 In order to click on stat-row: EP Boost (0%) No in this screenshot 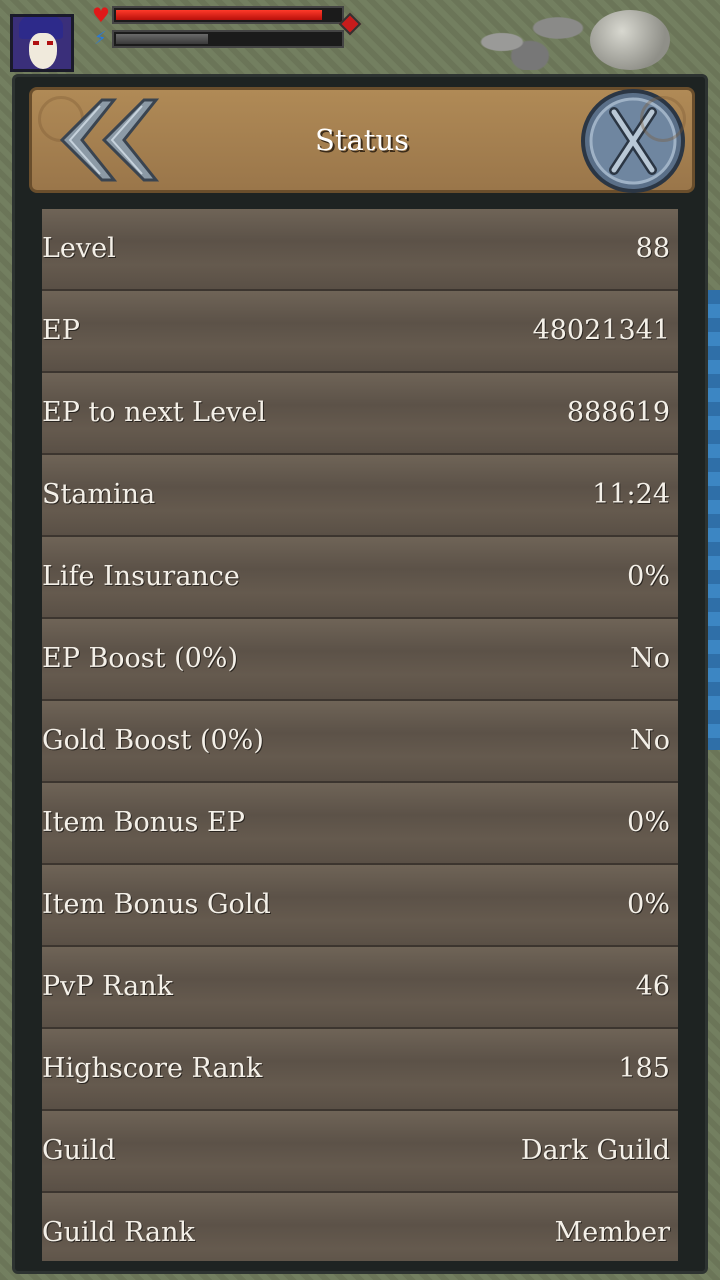, I will do `click(360, 660)`.